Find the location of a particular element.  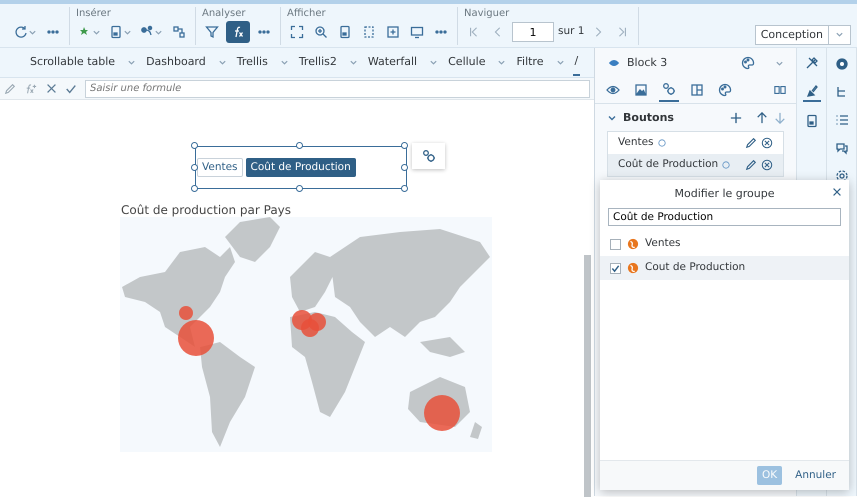

list-icon is located at coordinates (841, 120).